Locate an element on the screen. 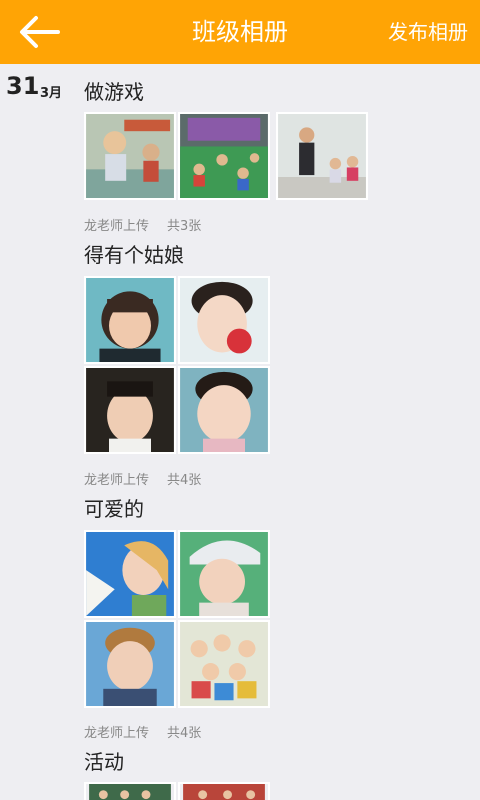 This screenshot has height=800, width=480. publish-album-button: 发布相册 is located at coordinates (428, 32).